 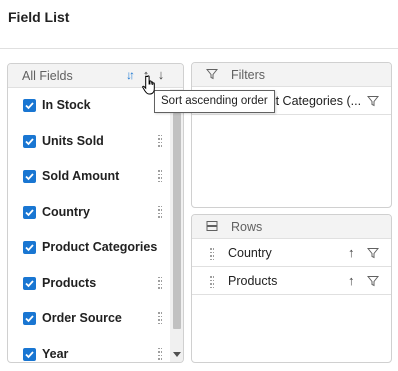 I want to click on row-pill-products: Products ↑, so click(x=291, y=281).